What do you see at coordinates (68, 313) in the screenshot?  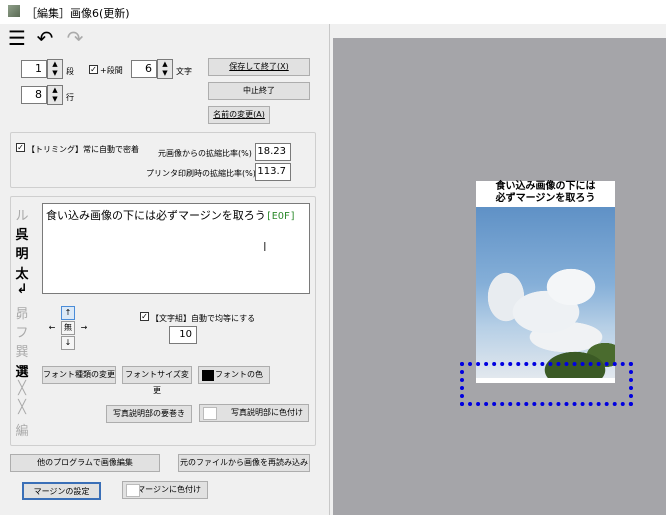 I see `arrow-up-button: ↑` at bounding box center [68, 313].